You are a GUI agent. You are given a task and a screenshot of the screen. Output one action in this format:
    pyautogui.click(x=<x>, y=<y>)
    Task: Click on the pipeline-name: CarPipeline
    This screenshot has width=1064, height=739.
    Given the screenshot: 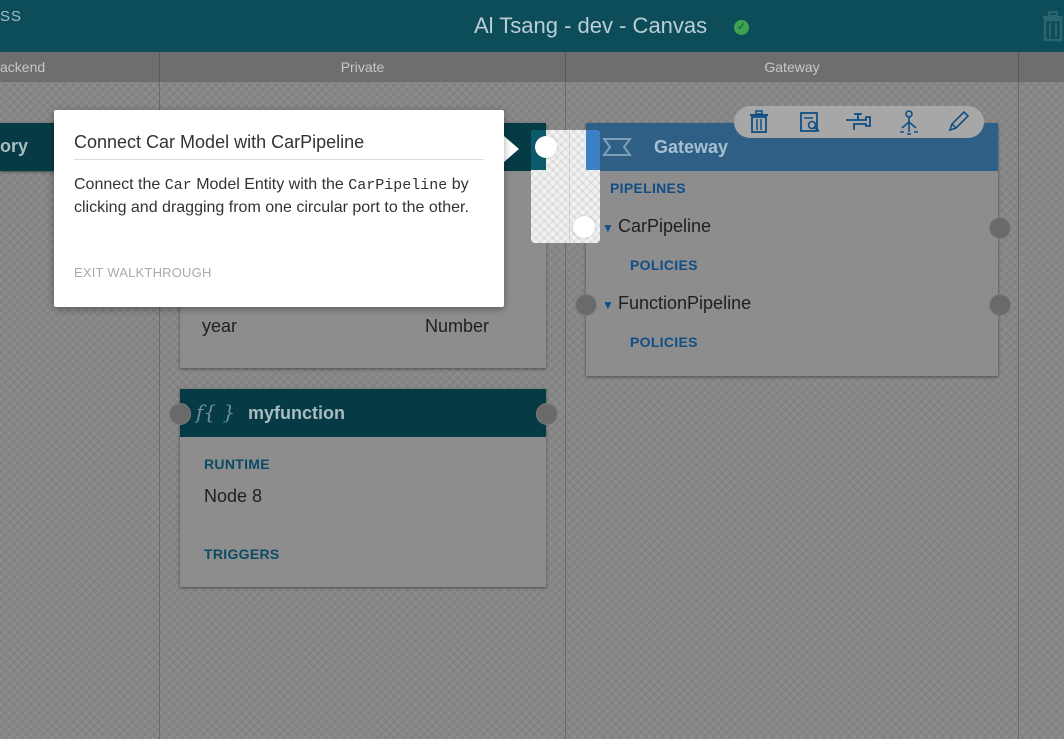 What is the action you would take?
    pyautogui.click(x=664, y=226)
    